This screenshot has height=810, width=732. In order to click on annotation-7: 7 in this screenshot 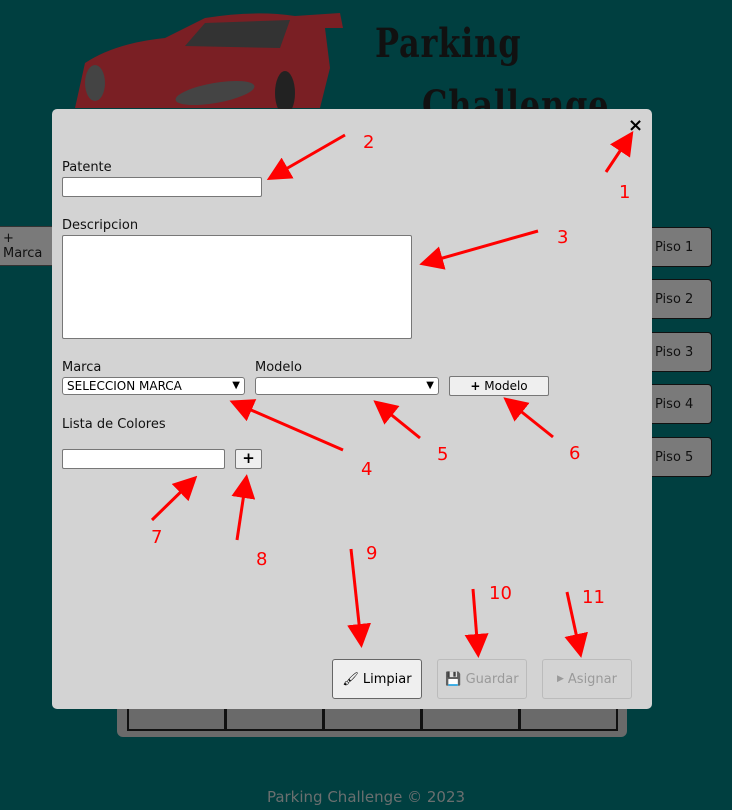, I will do `click(157, 537)`.